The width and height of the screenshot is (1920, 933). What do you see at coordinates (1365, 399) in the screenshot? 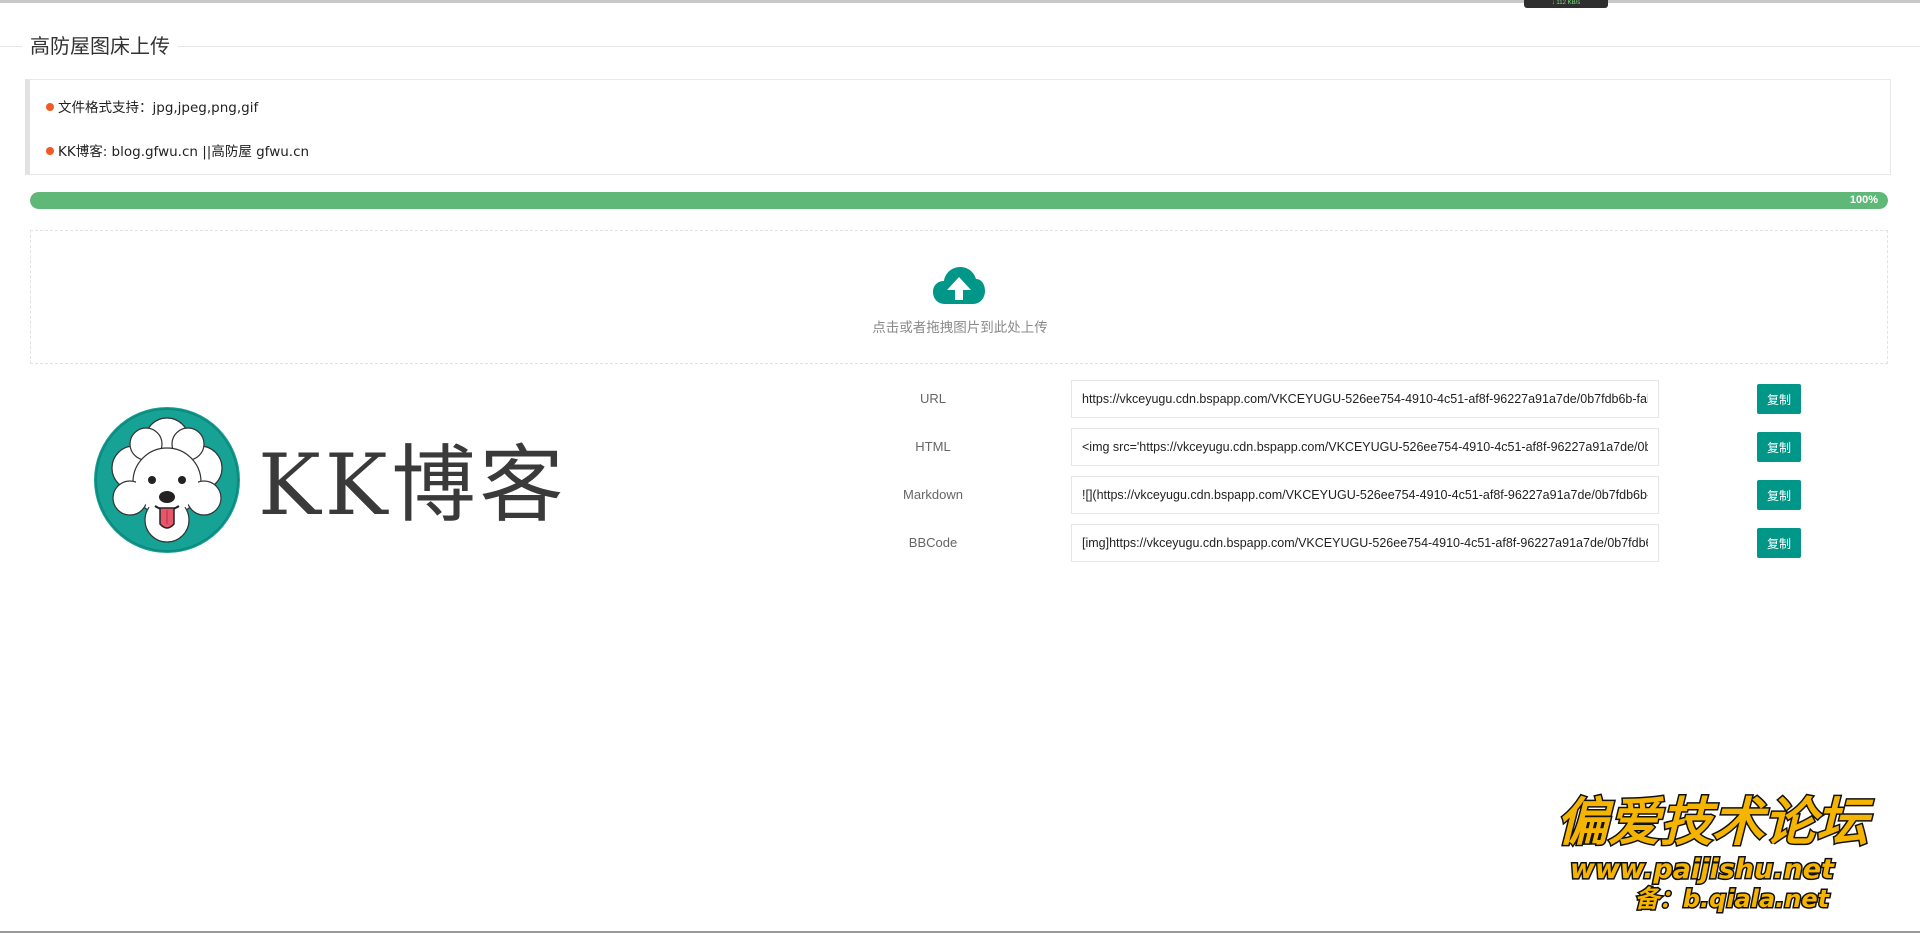
I see `url-field` at bounding box center [1365, 399].